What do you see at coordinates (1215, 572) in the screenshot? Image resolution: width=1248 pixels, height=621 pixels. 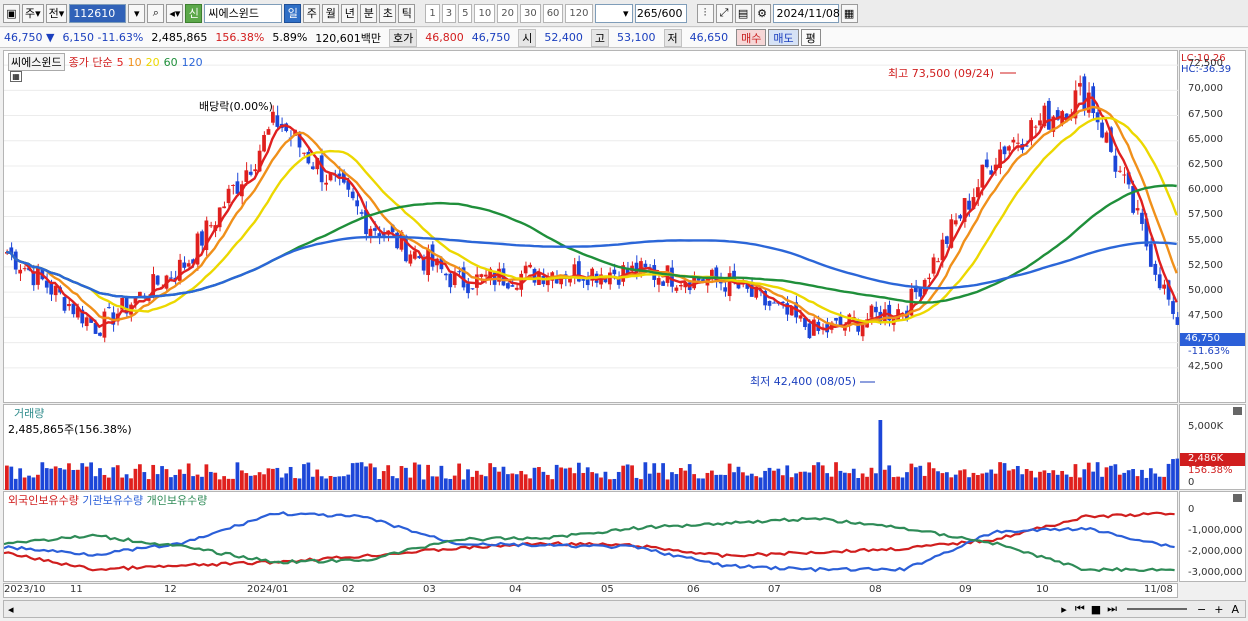 I see `holdings-ytick-3m: -3,000,000` at bounding box center [1215, 572].